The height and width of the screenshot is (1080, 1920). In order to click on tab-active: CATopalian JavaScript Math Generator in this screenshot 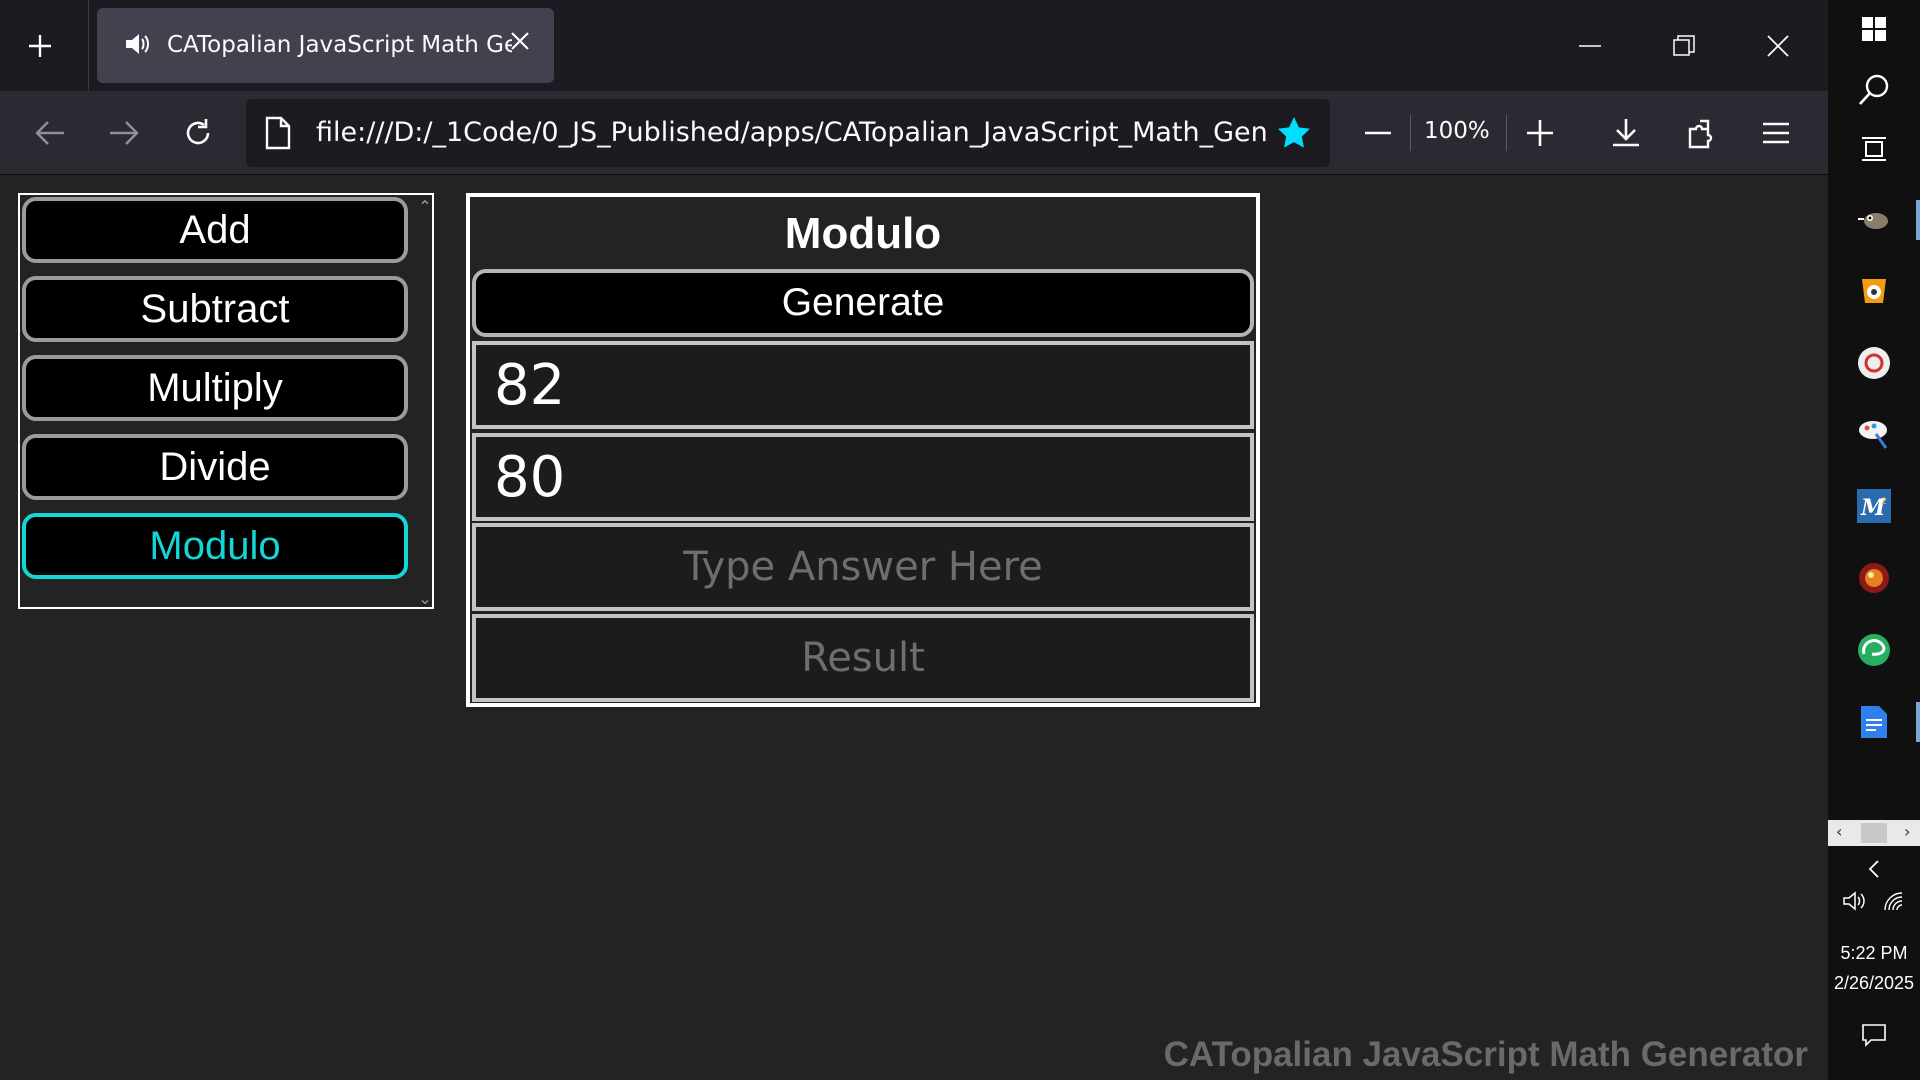, I will do `click(325, 45)`.